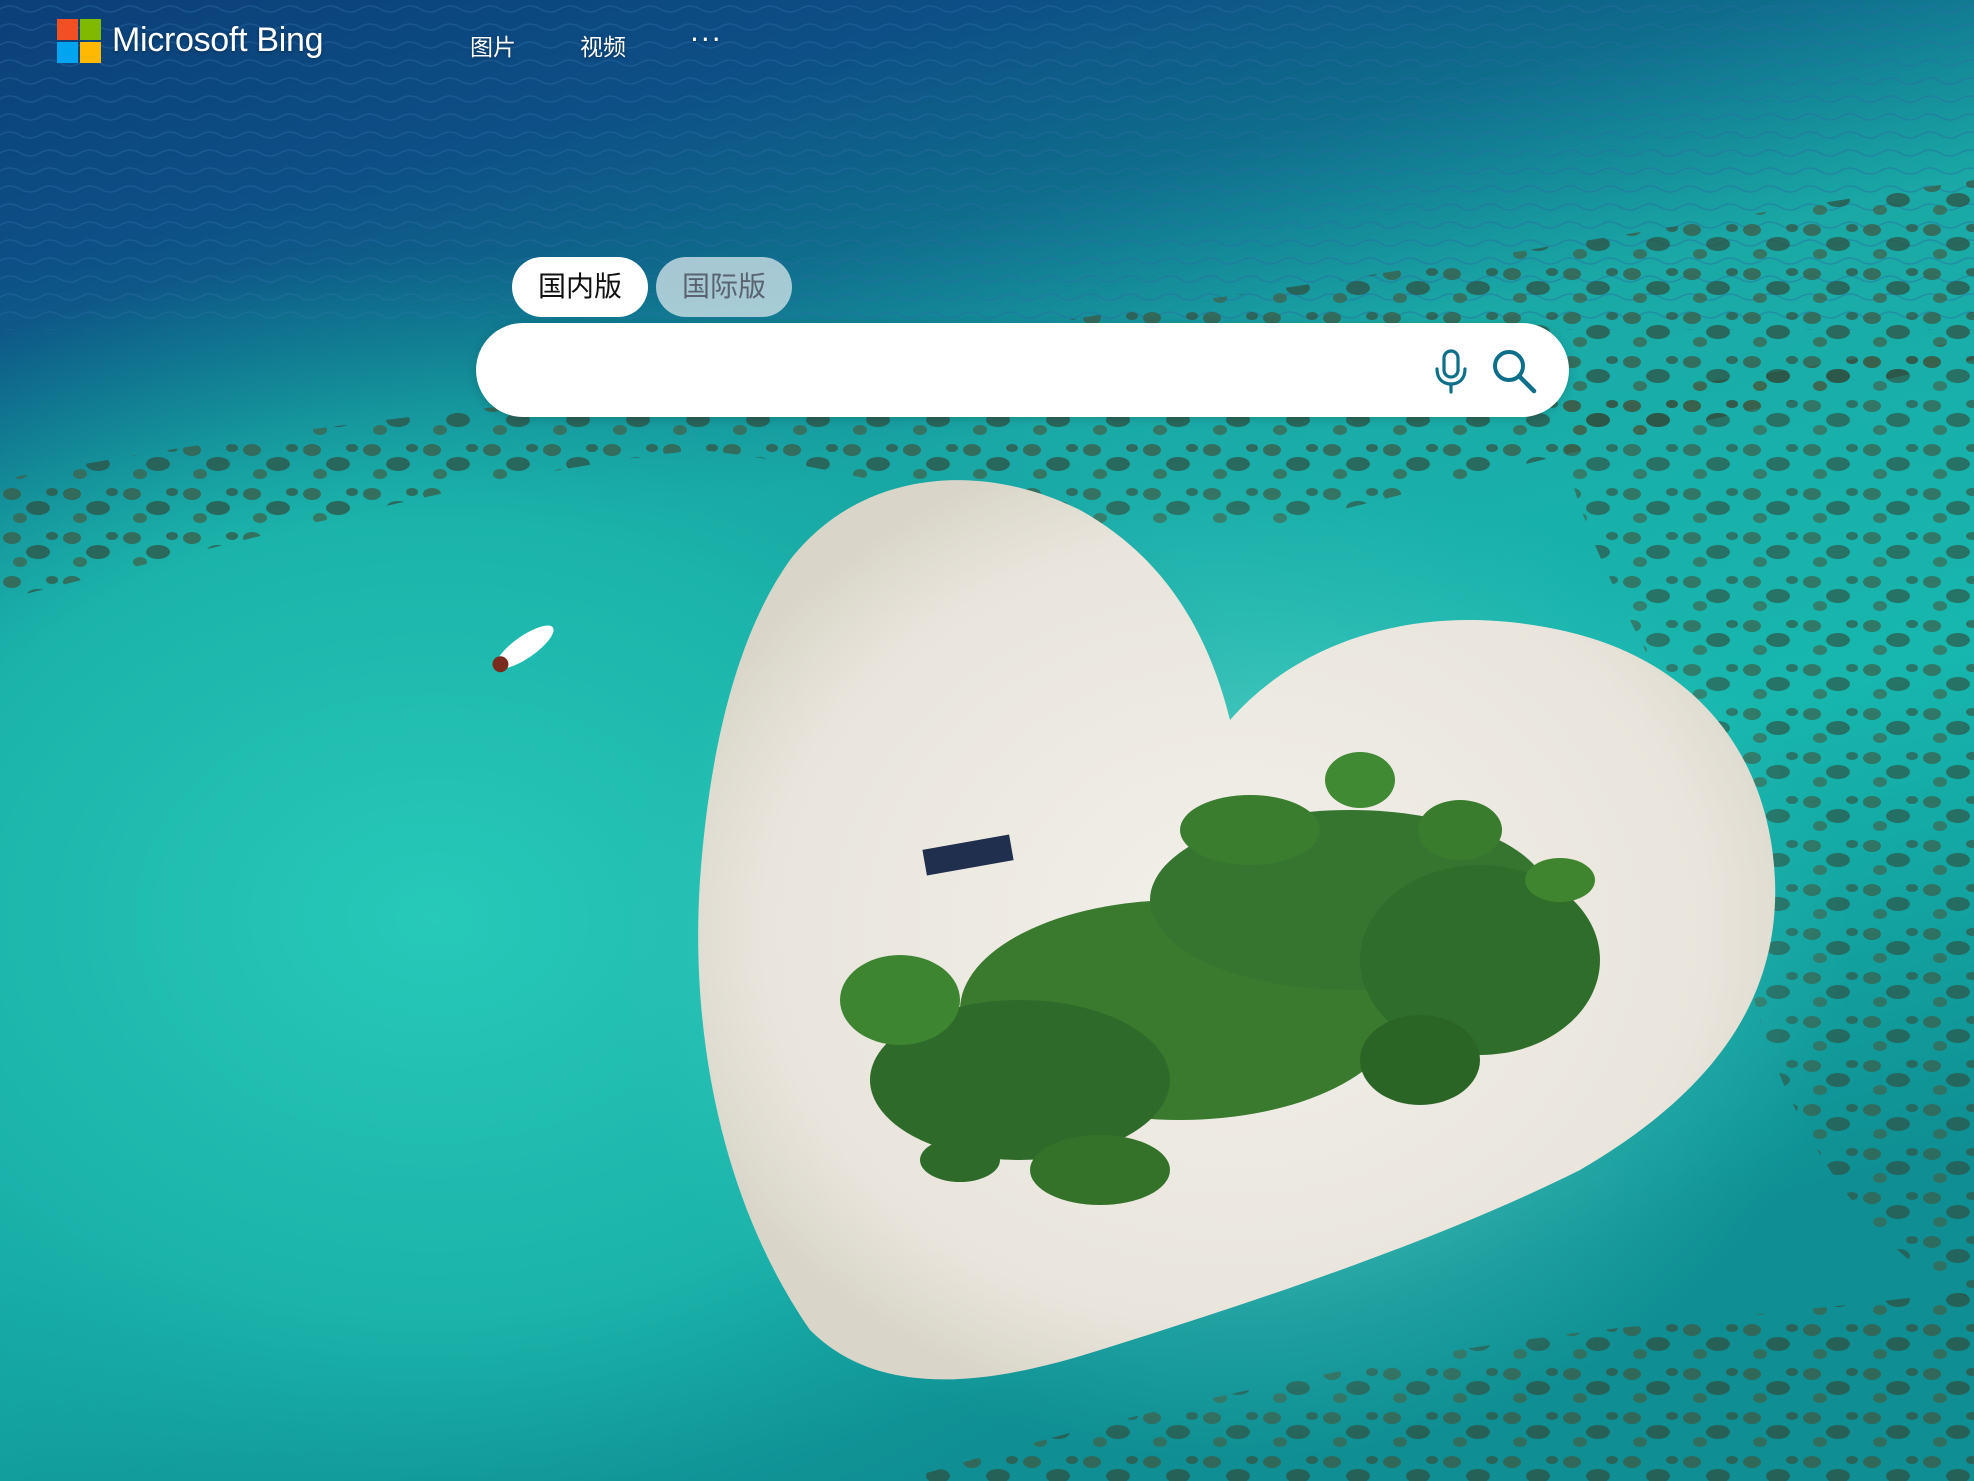 The image size is (1974, 1481). What do you see at coordinates (580, 287) in the screenshot?
I see `tab-domestic: 国内版` at bounding box center [580, 287].